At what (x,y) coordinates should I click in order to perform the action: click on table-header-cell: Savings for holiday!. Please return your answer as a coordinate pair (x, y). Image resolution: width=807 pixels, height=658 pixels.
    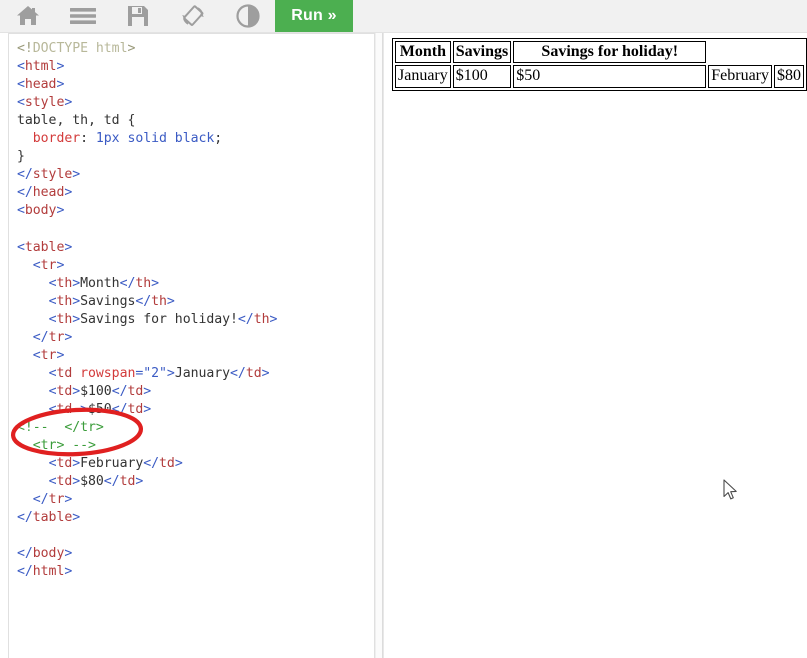
    Looking at the image, I should click on (610, 52).